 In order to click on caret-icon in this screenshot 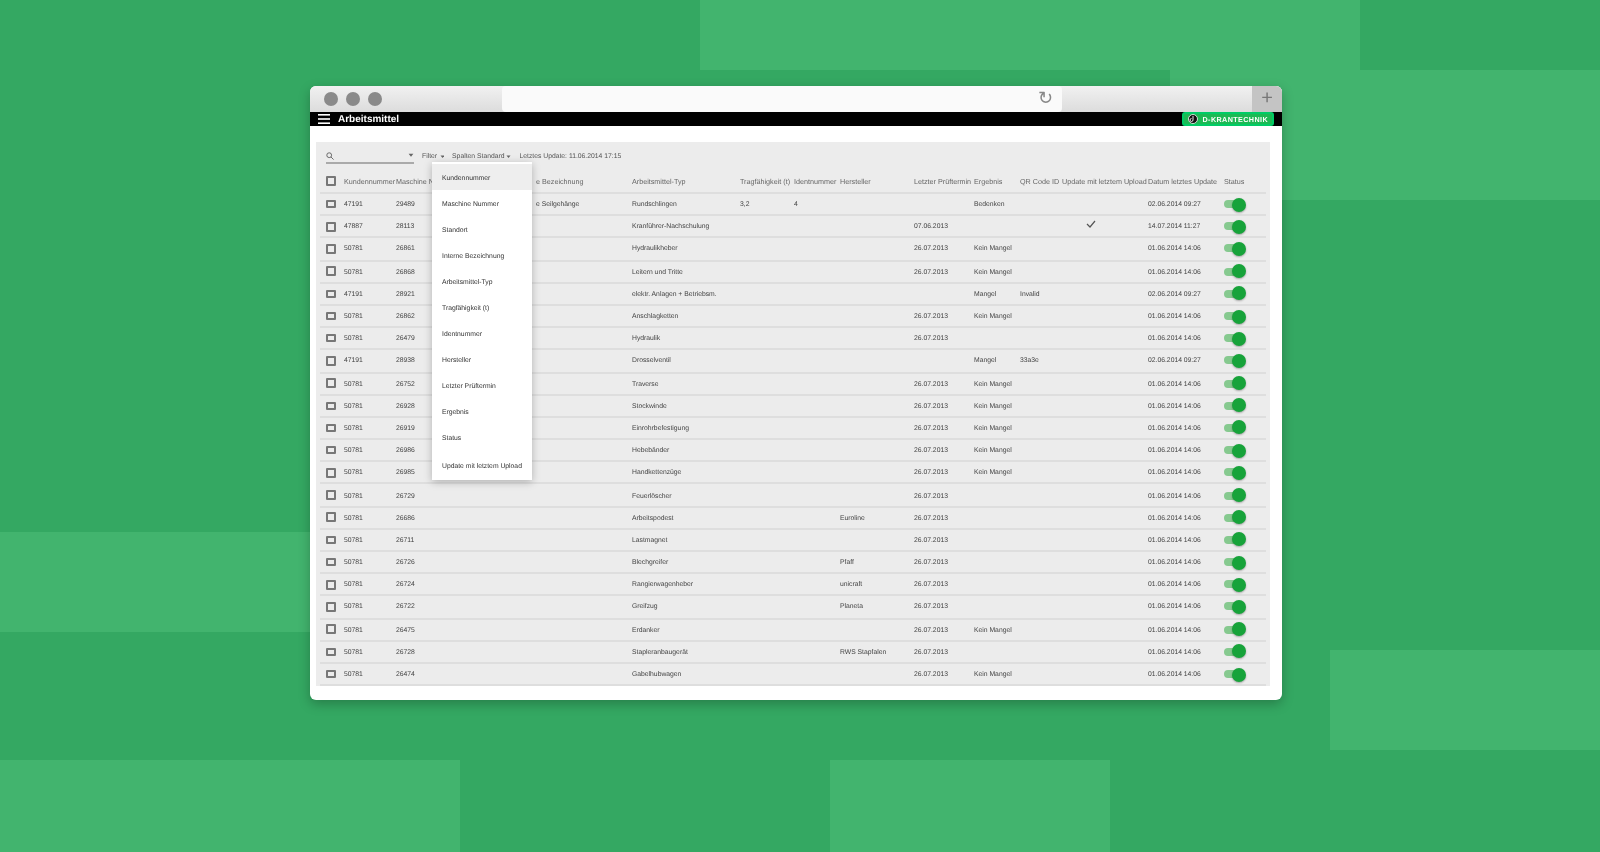, I will do `click(411, 155)`.